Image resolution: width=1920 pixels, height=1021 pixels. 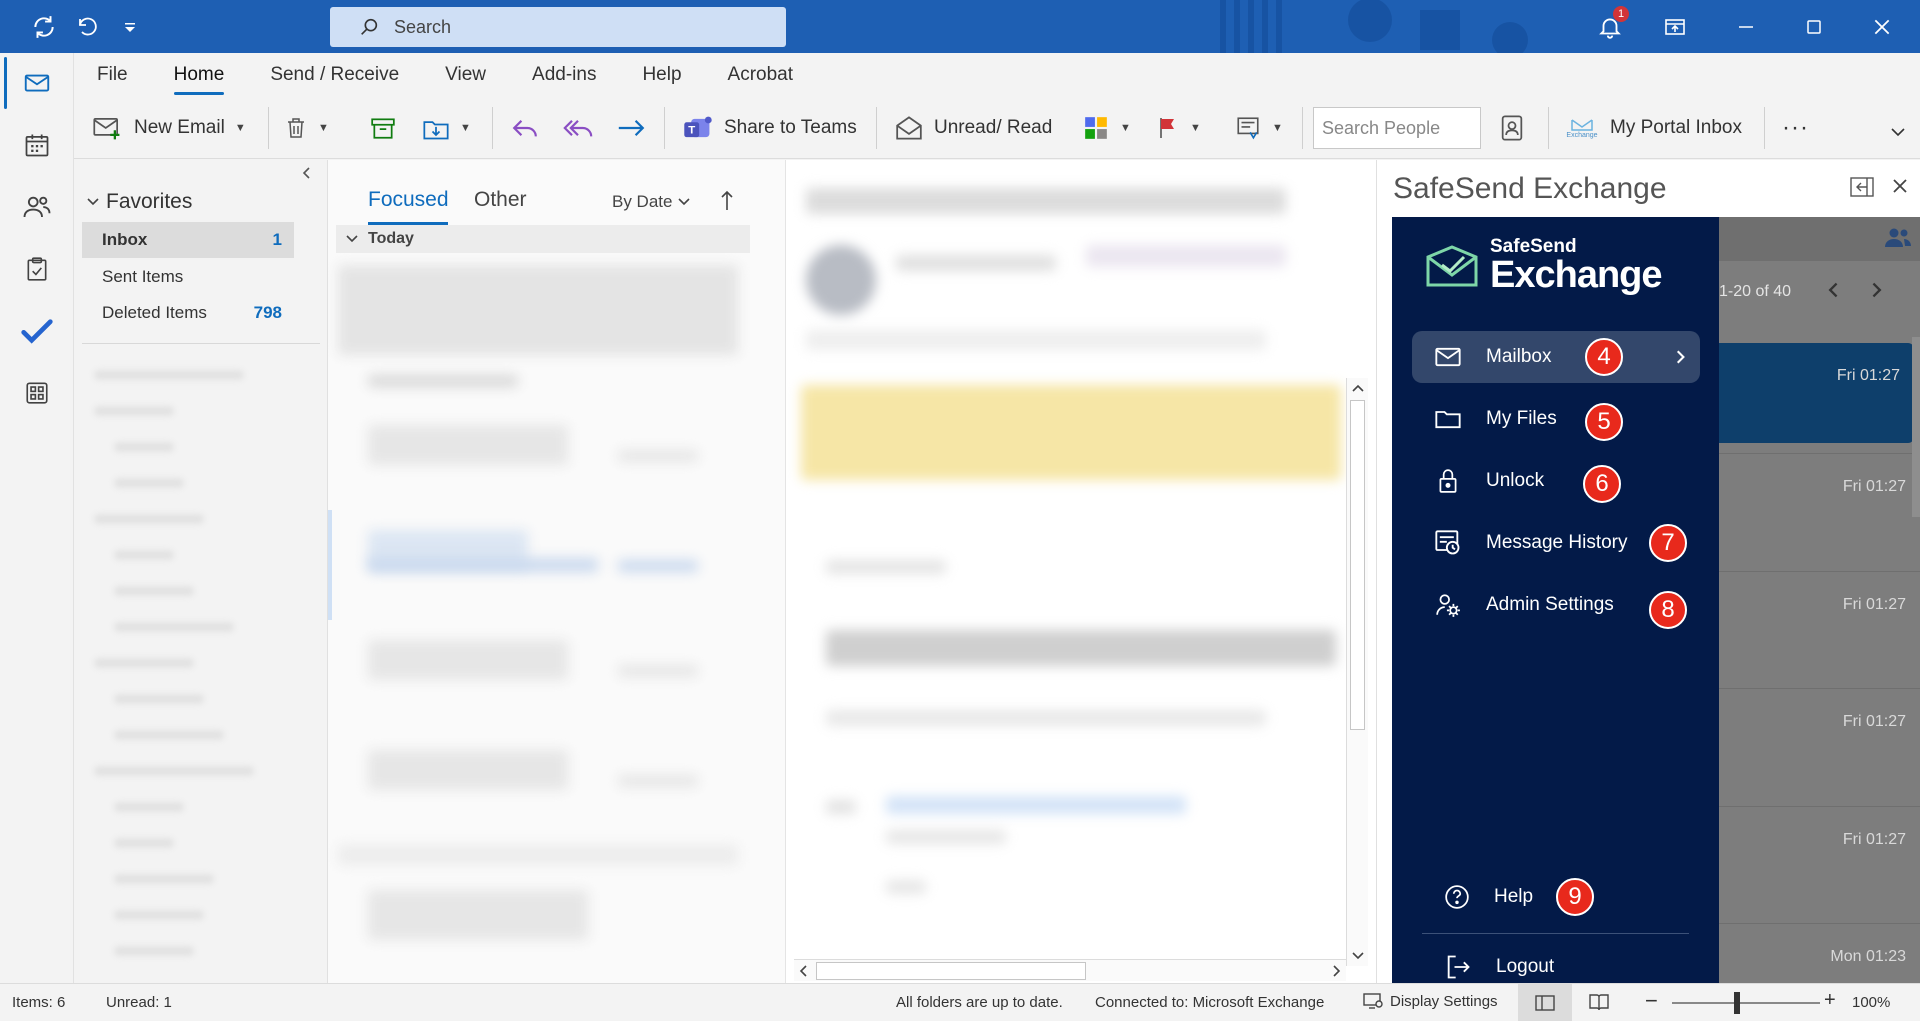 What do you see at coordinates (1599, 1002) in the screenshot?
I see `reading-view-button` at bounding box center [1599, 1002].